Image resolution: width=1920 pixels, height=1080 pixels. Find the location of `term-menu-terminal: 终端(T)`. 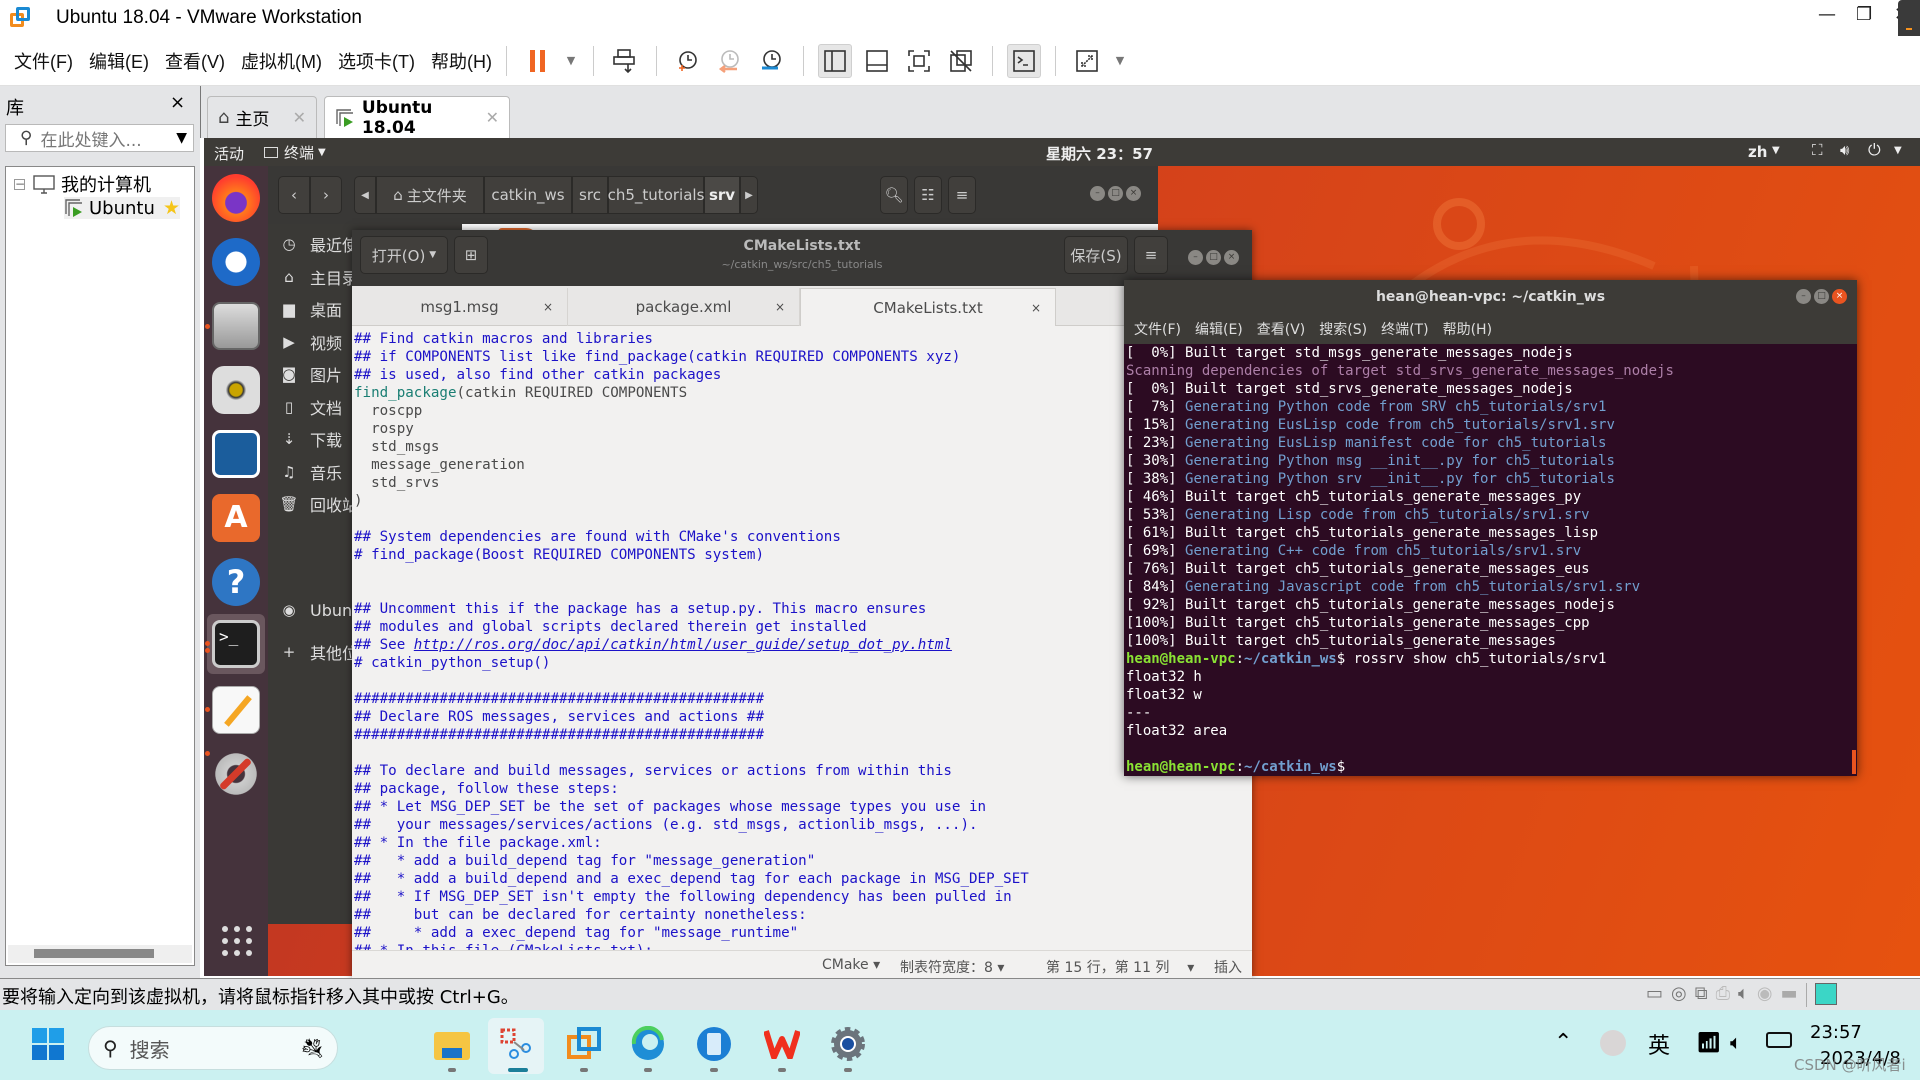

term-menu-terminal: 终端(T) is located at coordinates (1404, 329).